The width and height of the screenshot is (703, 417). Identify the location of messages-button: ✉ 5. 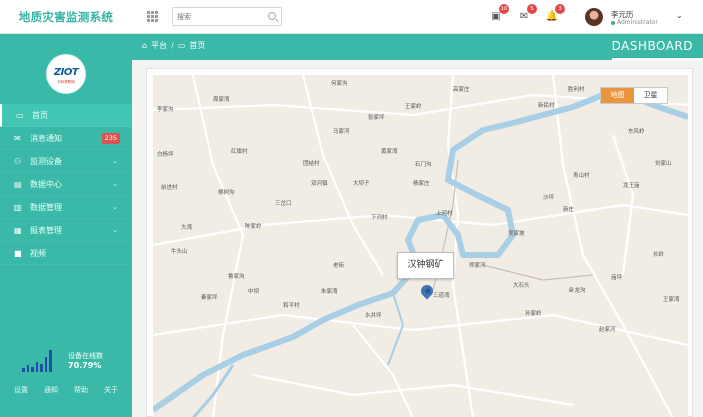
(526, 14).